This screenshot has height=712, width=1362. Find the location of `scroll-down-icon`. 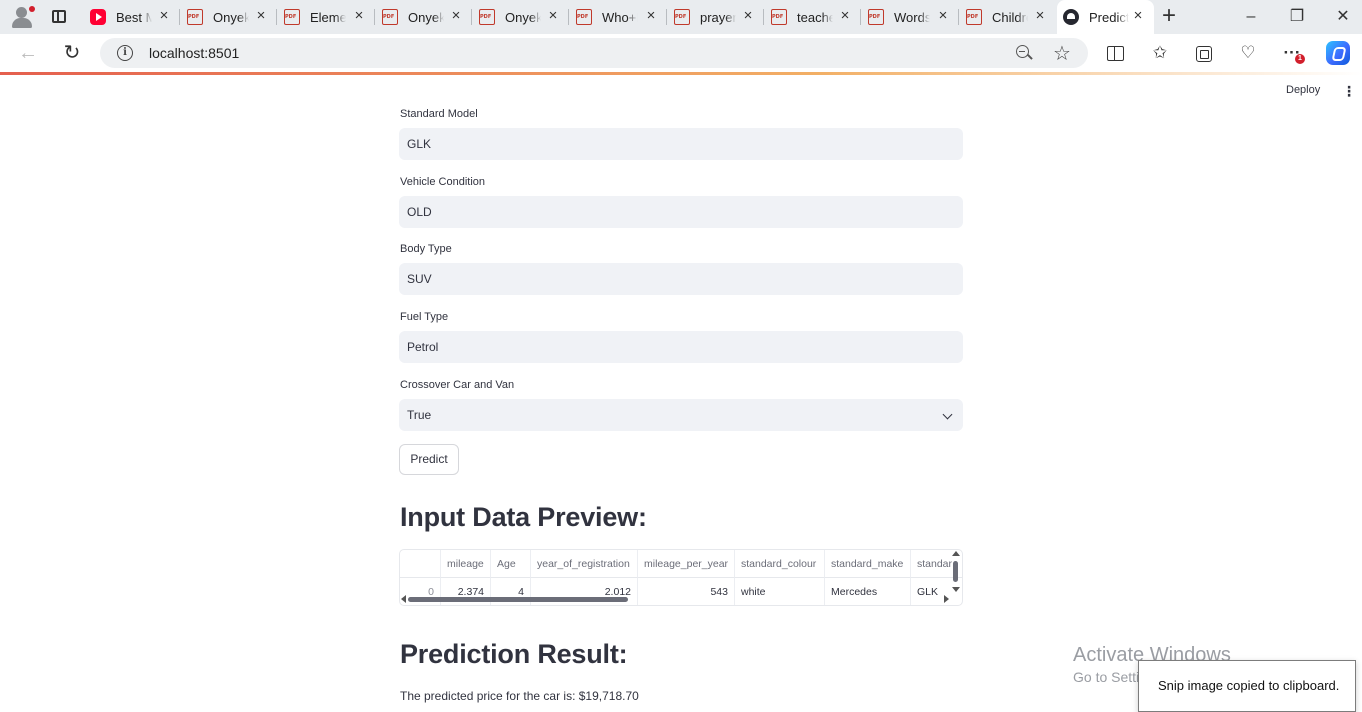

scroll-down-icon is located at coordinates (956, 589).